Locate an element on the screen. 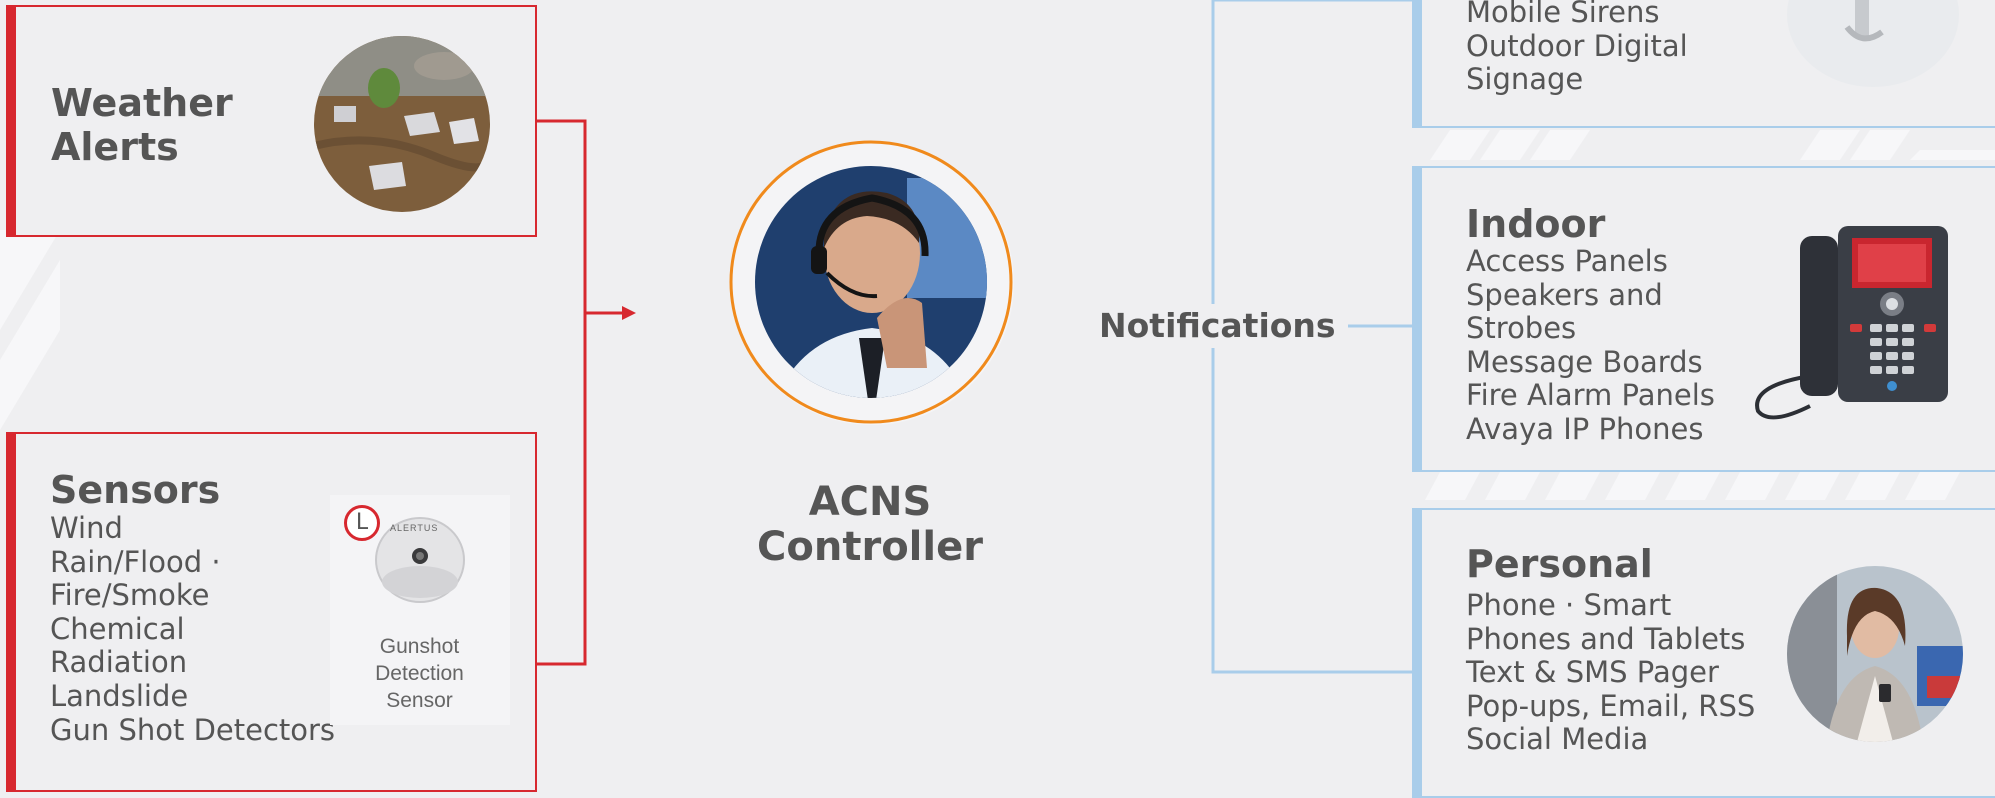 Image resolution: width=1995 pixels, height=798 pixels. outdoor-box: Mobile Sirens Outdoor Digital Signage is located at coordinates (1703, 64).